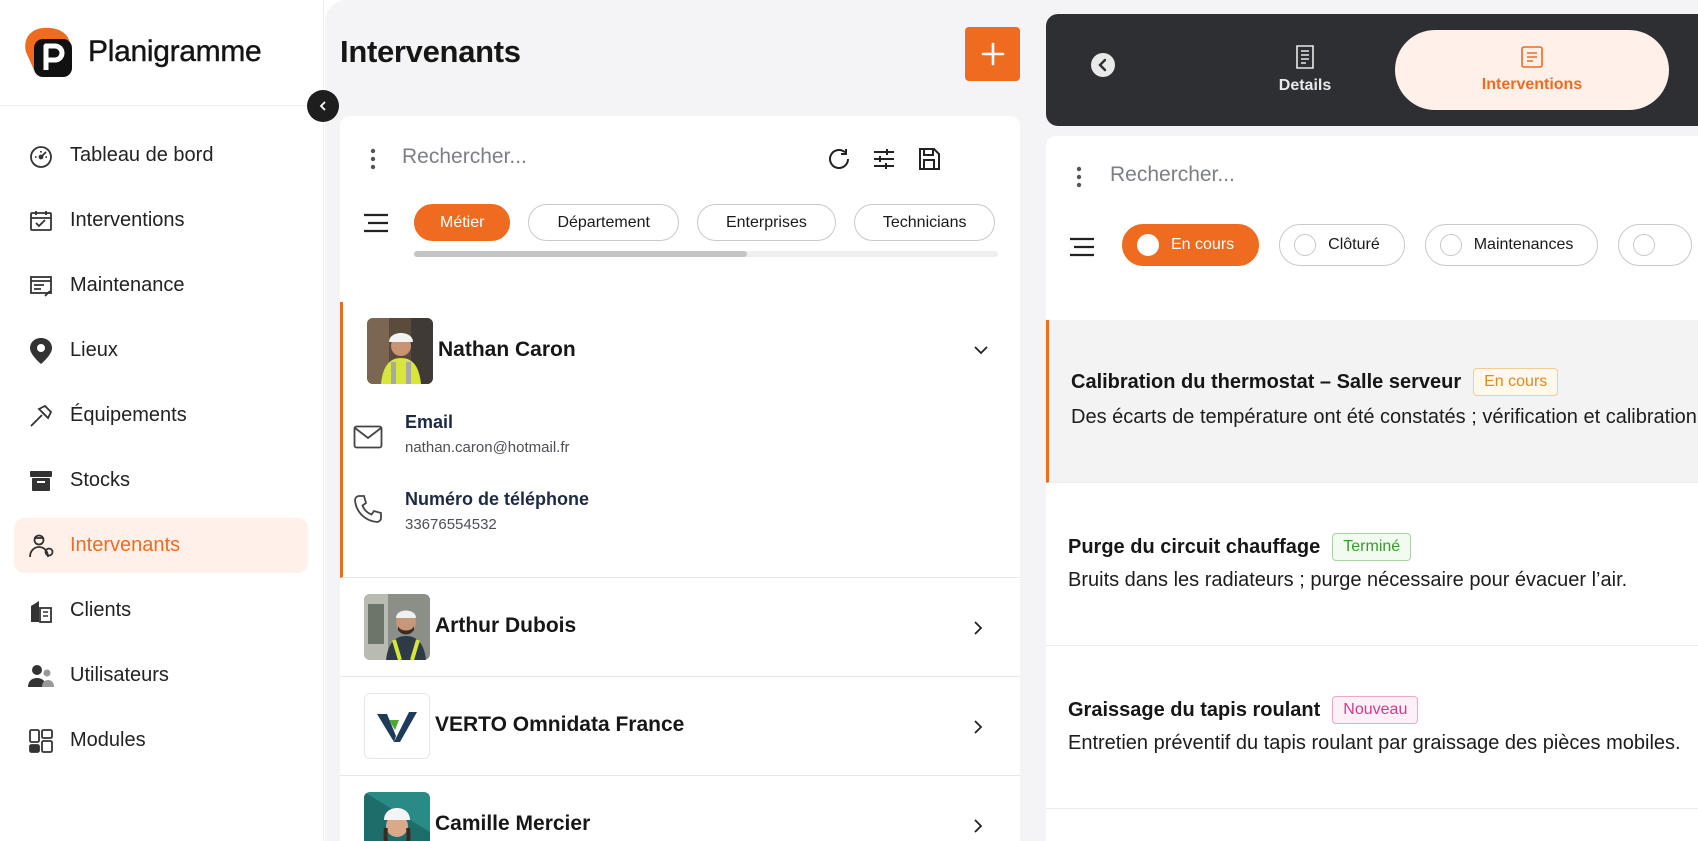  I want to click on phone-label: Numéro de téléphone, so click(497, 499).